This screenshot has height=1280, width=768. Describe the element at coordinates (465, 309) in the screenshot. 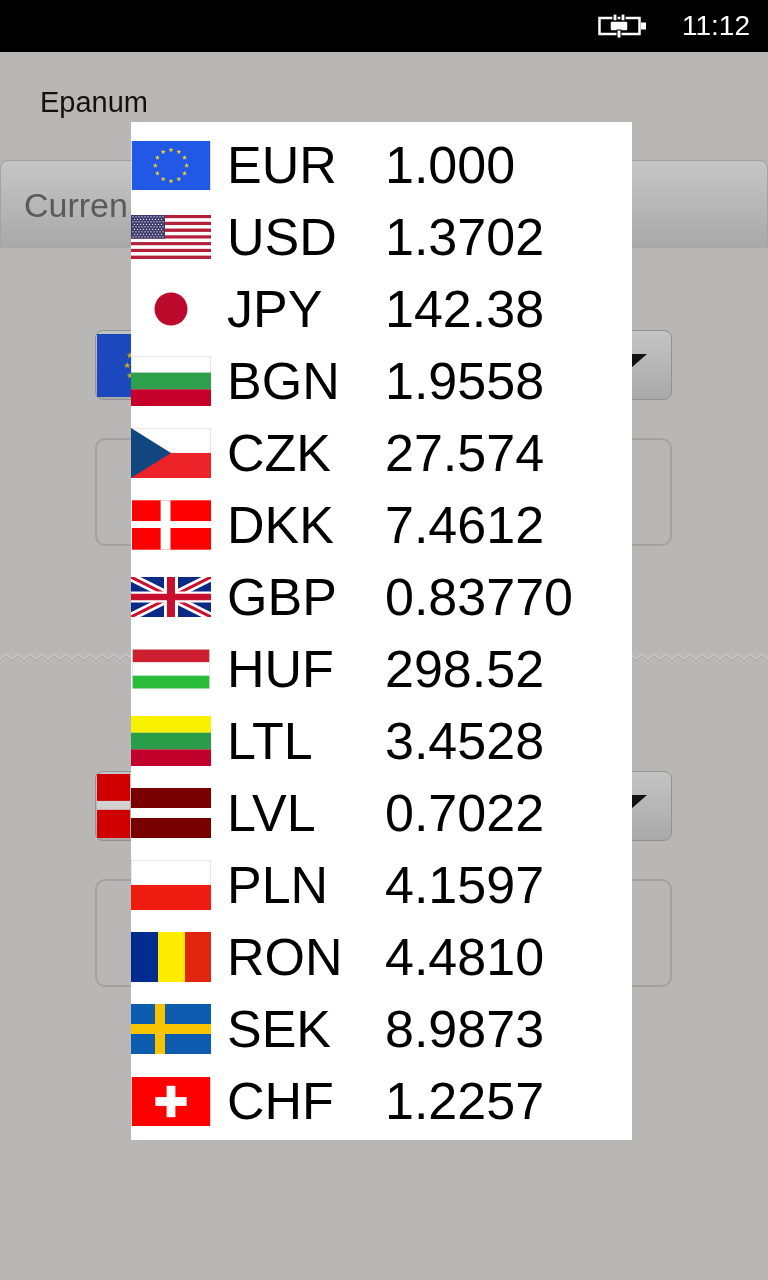

I see `exchange-rate: 142.38` at that location.